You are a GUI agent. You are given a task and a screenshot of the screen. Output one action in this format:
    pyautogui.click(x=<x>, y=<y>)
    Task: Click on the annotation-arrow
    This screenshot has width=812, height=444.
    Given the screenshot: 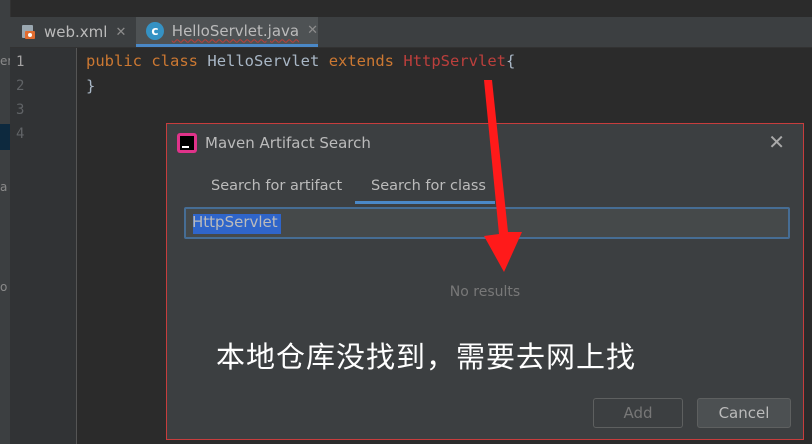 What is the action you would take?
    pyautogui.click(x=503, y=176)
    